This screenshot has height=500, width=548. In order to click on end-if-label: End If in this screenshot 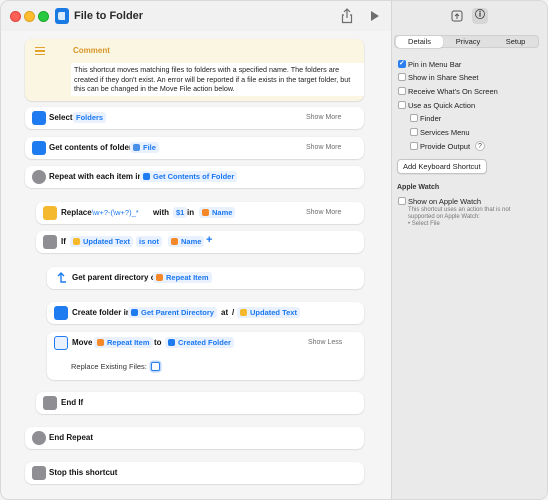, I will do `click(72, 402)`.